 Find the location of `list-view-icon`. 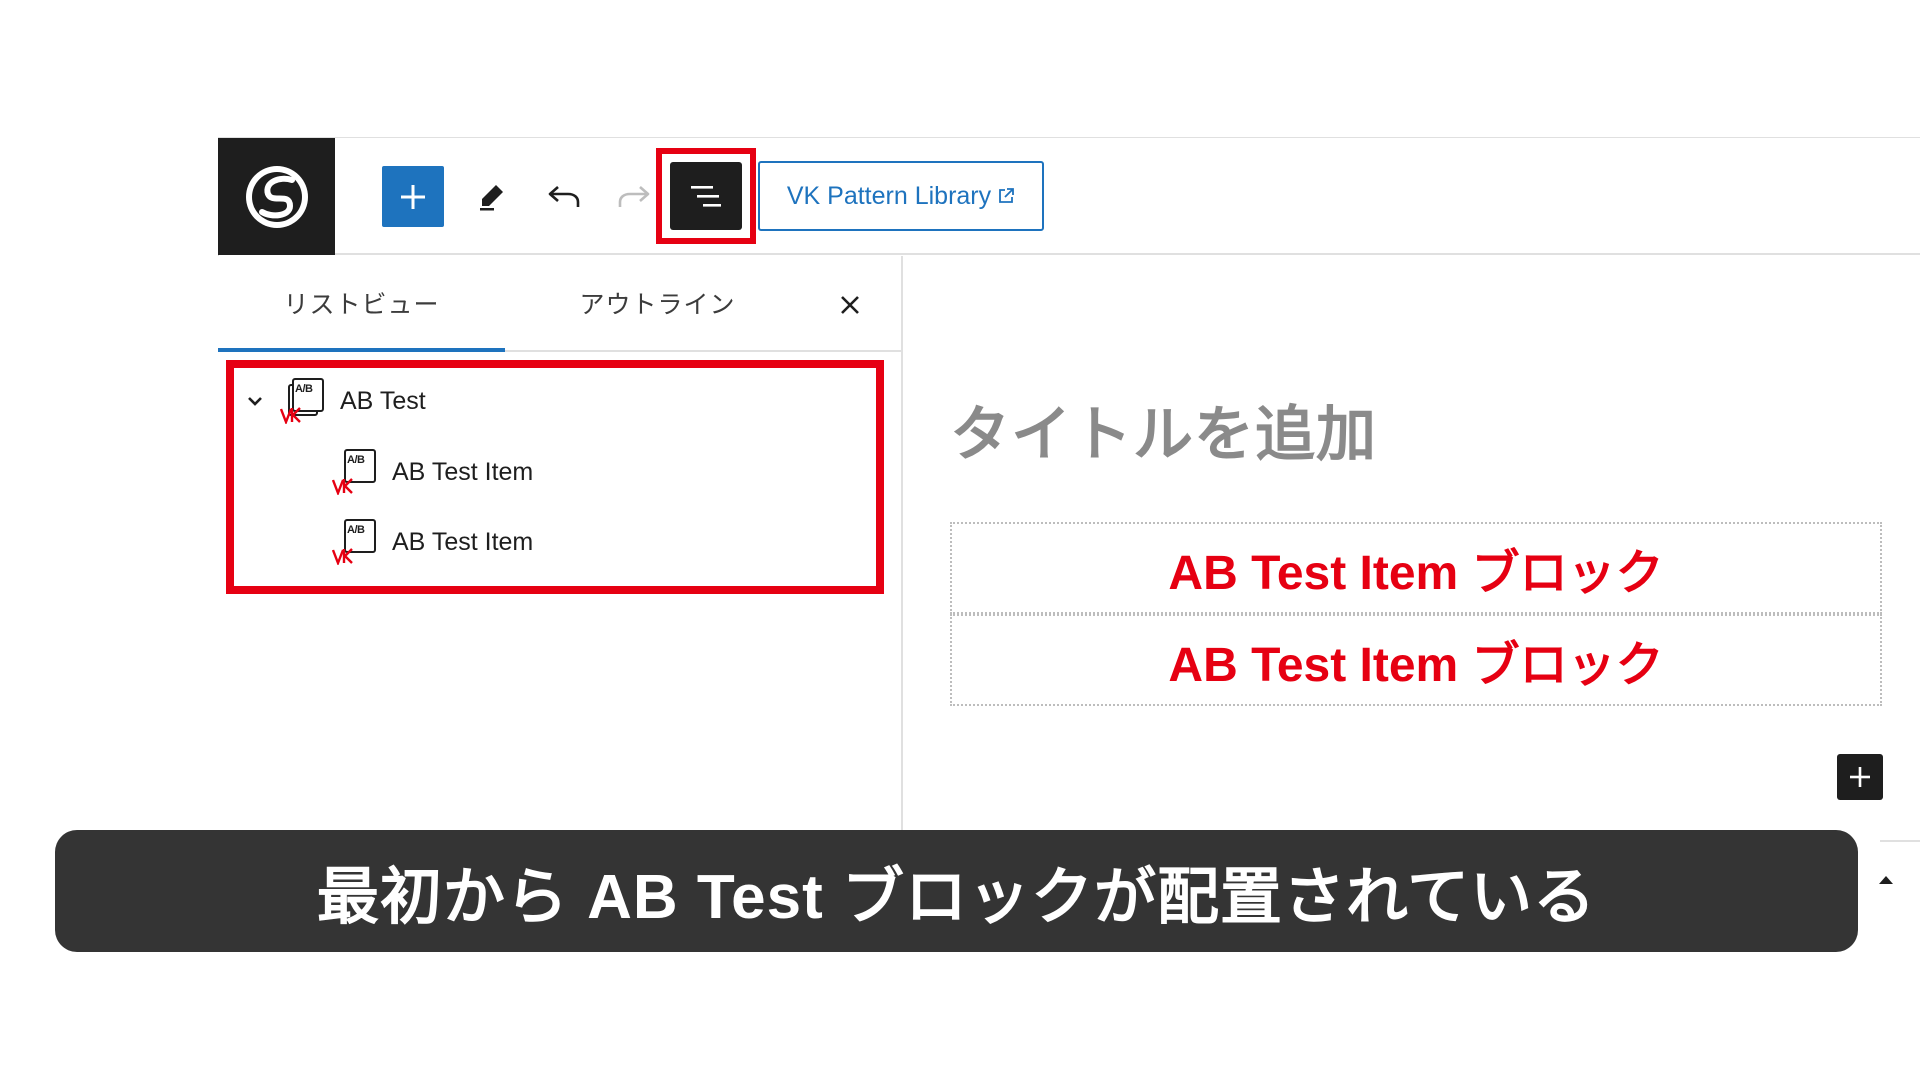

list-view-icon is located at coordinates (706, 196).